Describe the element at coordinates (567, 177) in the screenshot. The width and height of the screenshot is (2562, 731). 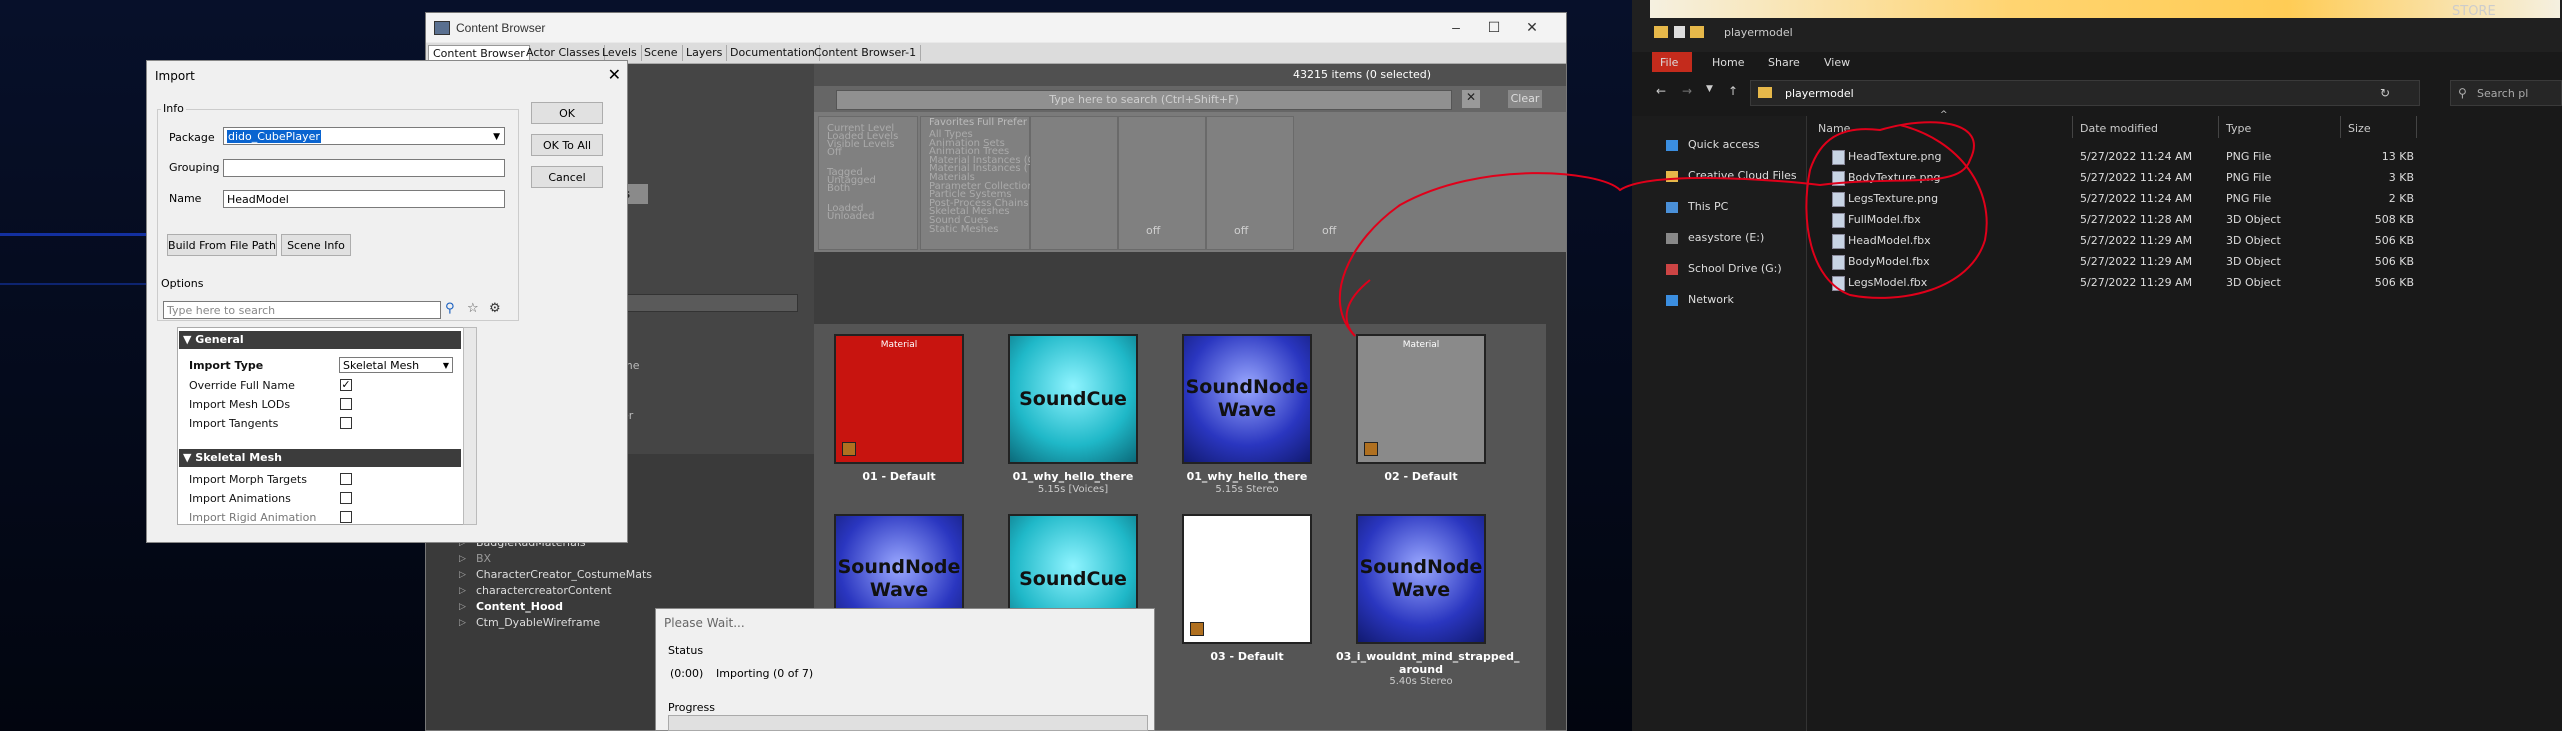
I see `cancel-button: Cancel` at that location.